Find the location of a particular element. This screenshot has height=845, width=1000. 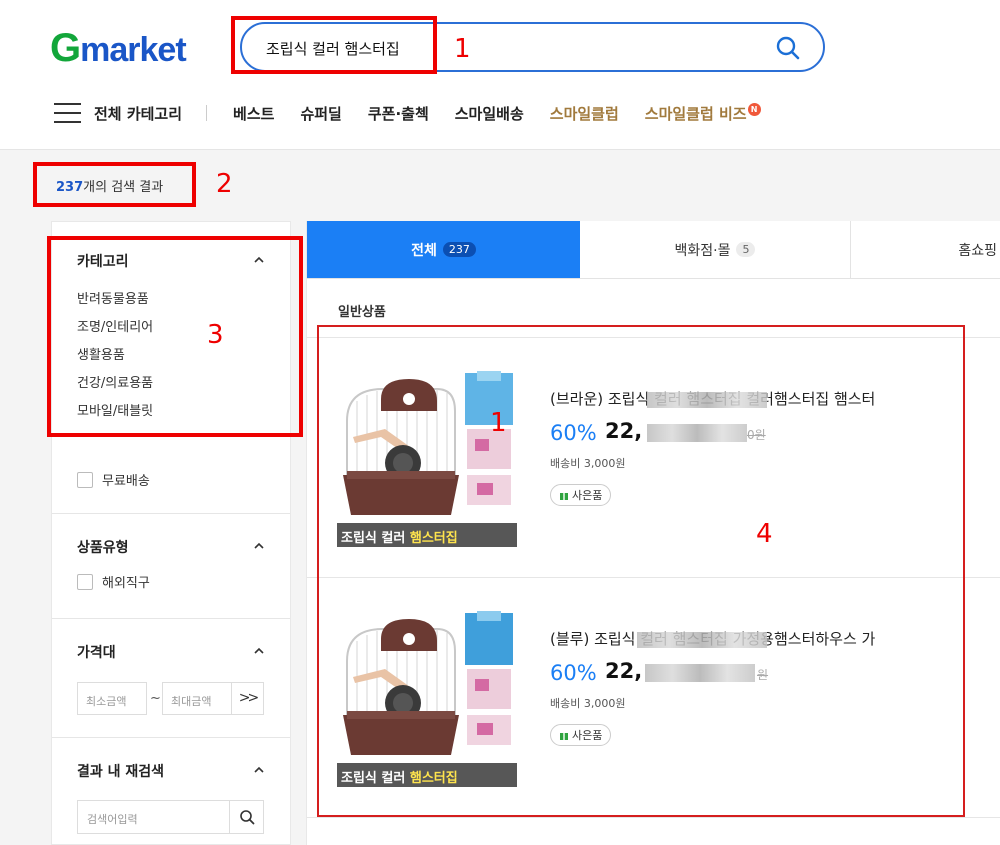

nav-all-category: 전체 카테고리 is located at coordinates (138, 113).